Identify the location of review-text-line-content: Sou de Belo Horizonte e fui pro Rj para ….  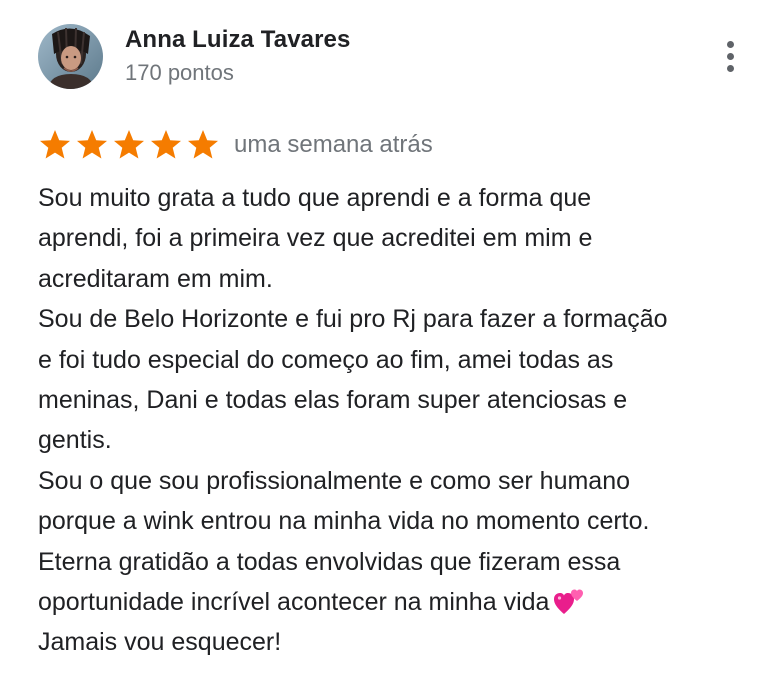
(353, 319).